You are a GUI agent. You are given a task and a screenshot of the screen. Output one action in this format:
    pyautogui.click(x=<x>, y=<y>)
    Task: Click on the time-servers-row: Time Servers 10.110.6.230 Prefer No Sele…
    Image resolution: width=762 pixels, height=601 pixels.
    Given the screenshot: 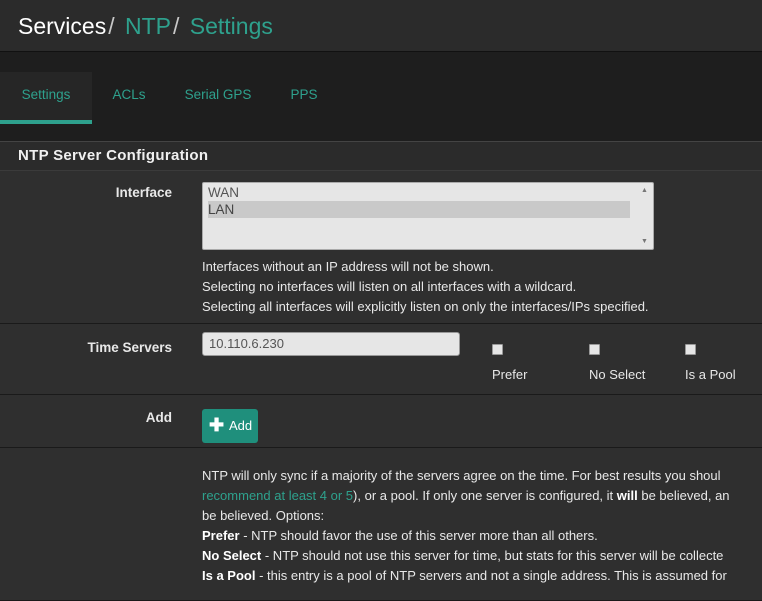 What is the action you would take?
    pyautogui.click(x=381, y=359)
    